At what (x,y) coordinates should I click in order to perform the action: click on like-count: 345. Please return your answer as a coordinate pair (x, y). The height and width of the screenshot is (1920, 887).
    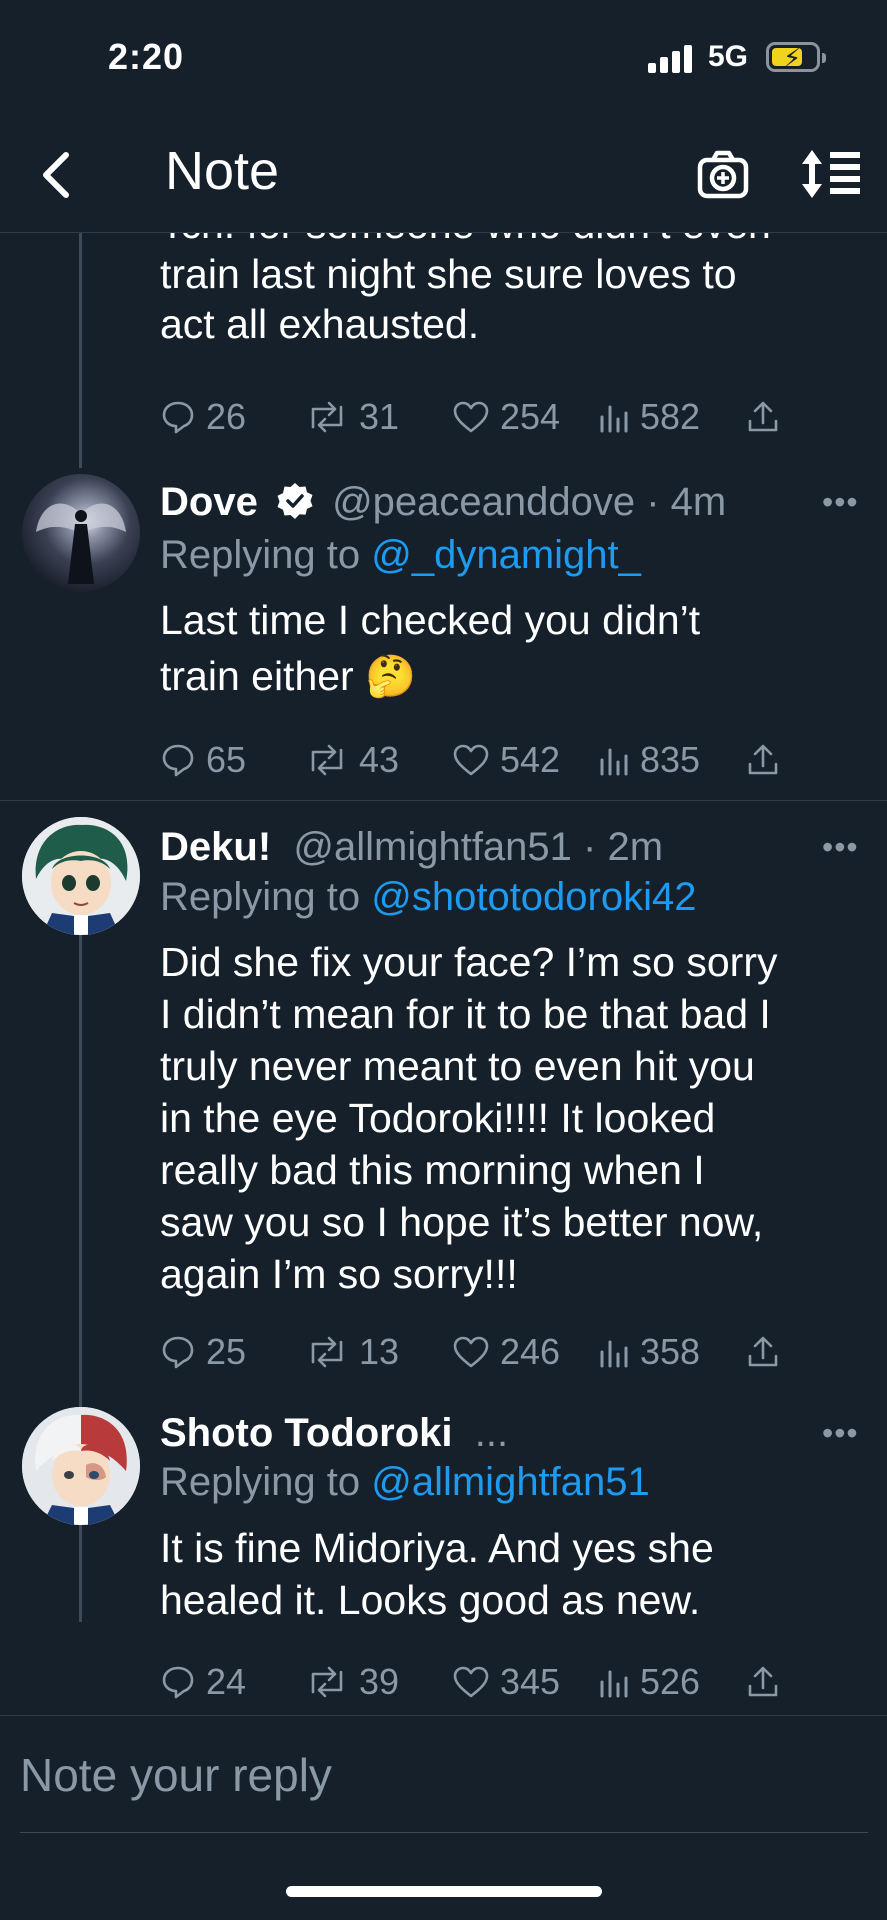
    Looking at the image, I should click on (530, 1681).